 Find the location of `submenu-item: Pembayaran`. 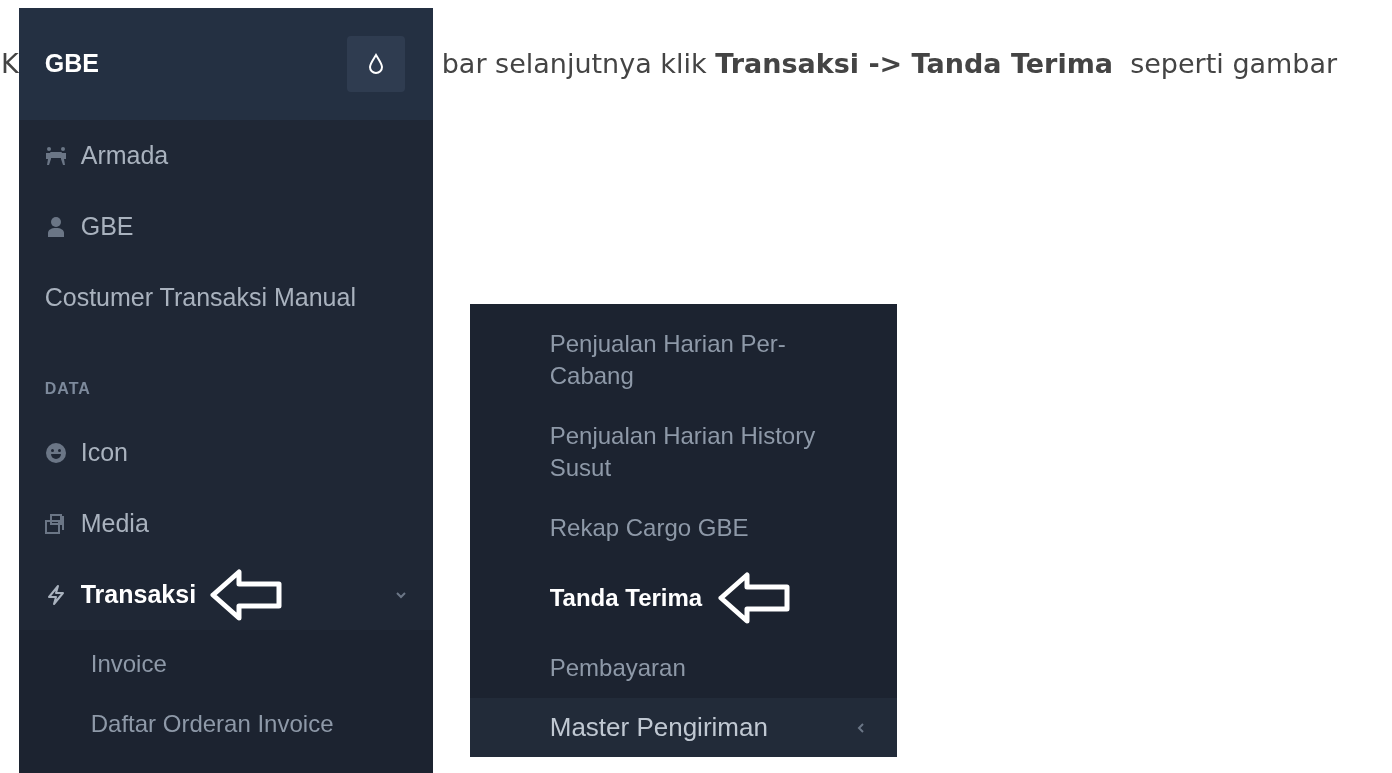

submenu-item: Pembayaran is located at coordinates (683, 668).